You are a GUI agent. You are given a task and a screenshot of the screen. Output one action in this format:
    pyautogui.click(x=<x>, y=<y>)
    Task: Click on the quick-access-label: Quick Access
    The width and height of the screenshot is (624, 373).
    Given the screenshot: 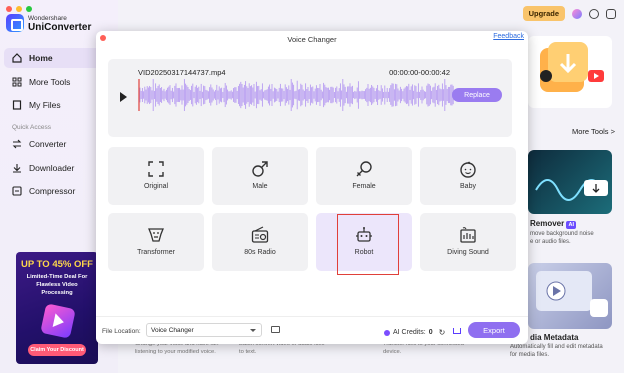 What is the action you would take?
    pyautogui.click(x=32, y=127)
    